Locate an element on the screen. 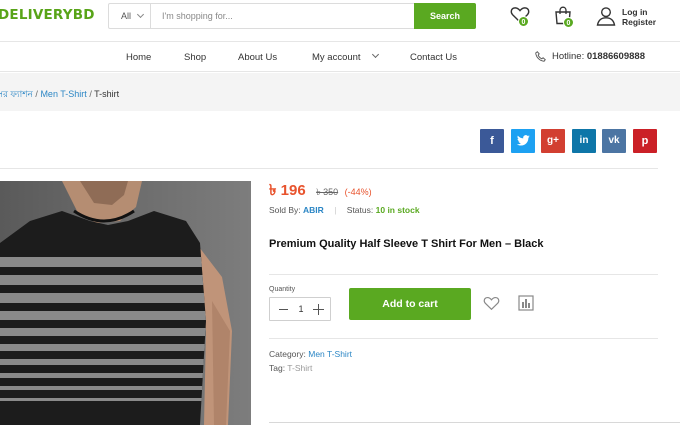  google-plus-share-button: g+ is located at coordinates (553, 141).